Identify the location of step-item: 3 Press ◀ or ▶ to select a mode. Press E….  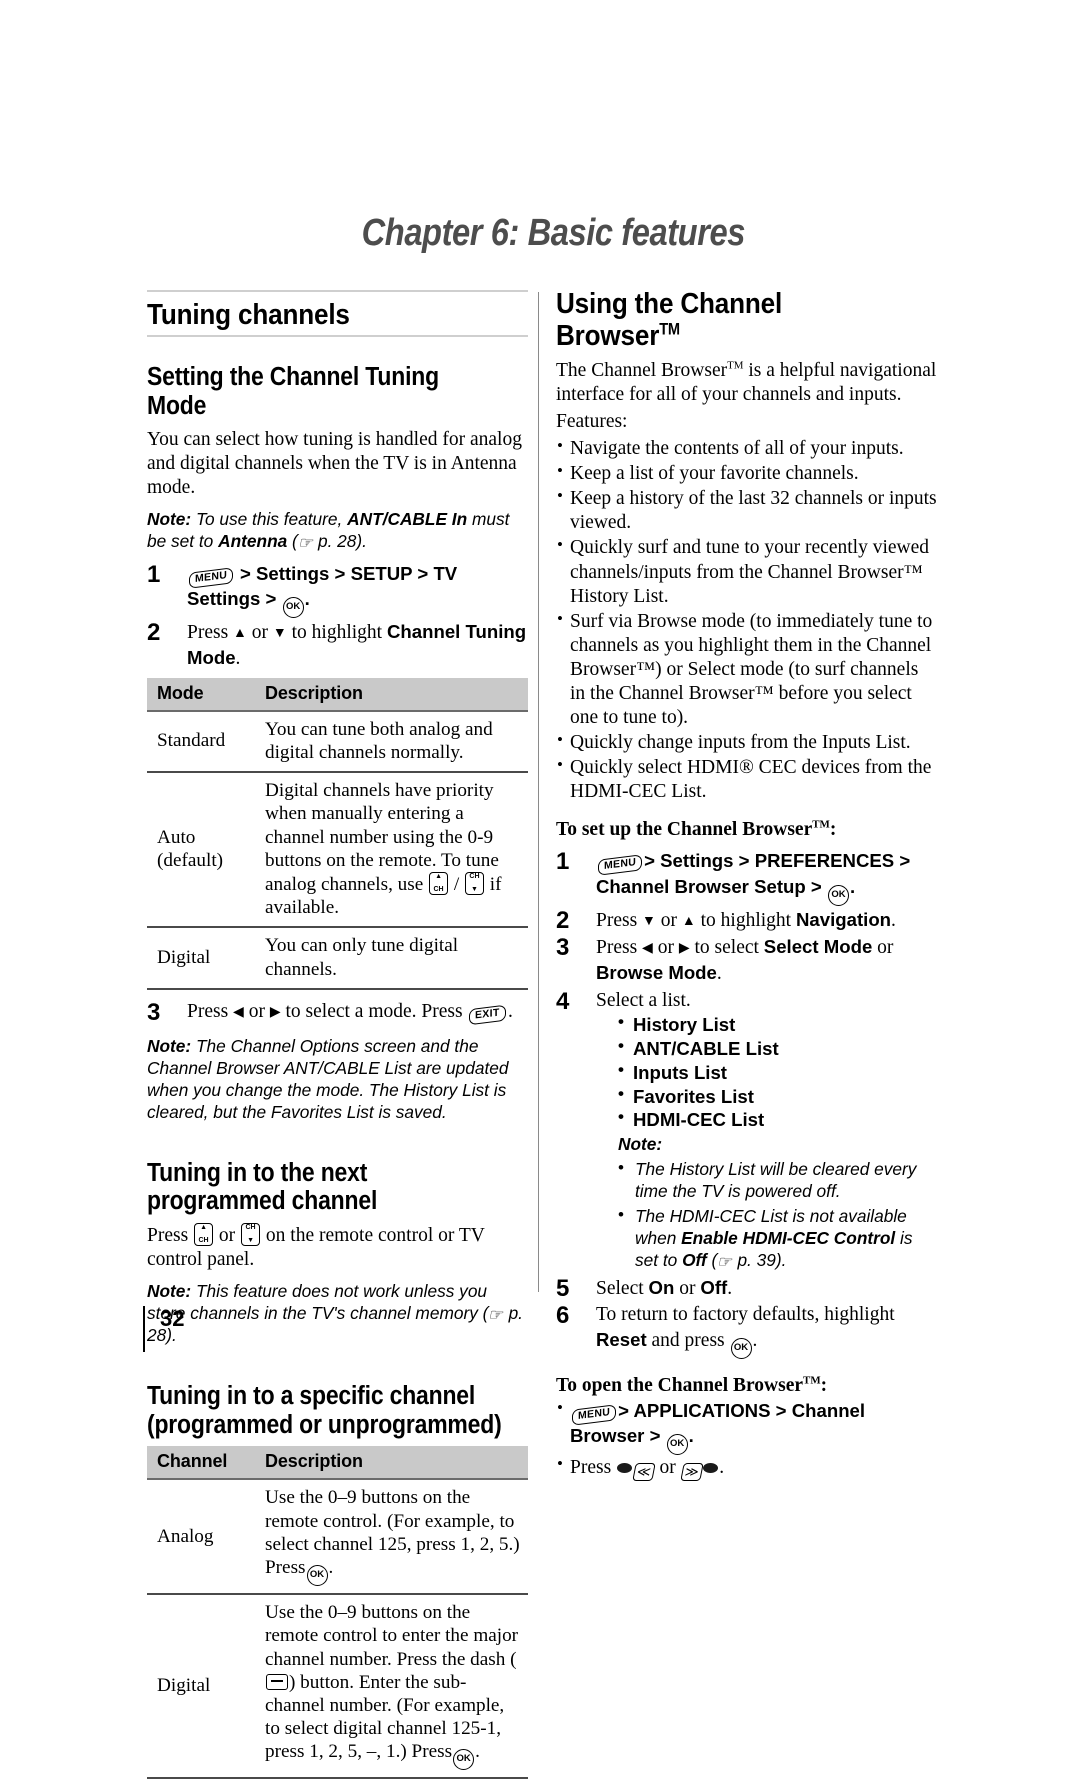
(330, 1012).